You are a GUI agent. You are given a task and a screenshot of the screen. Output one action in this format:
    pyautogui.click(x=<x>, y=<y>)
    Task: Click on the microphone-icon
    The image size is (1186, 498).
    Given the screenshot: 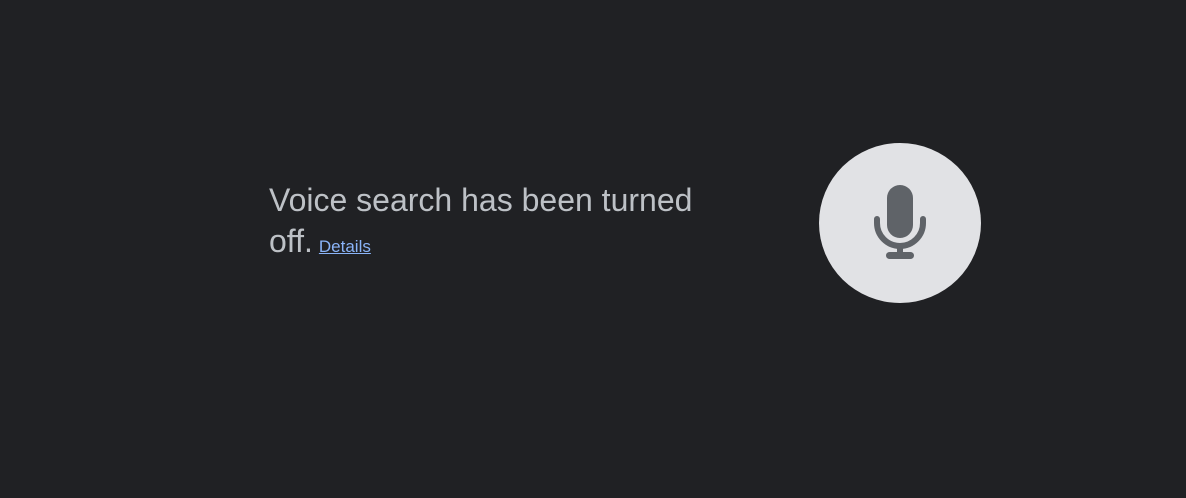 What is the action you would take?
    pyautogui.click(x=900, y=222)
    